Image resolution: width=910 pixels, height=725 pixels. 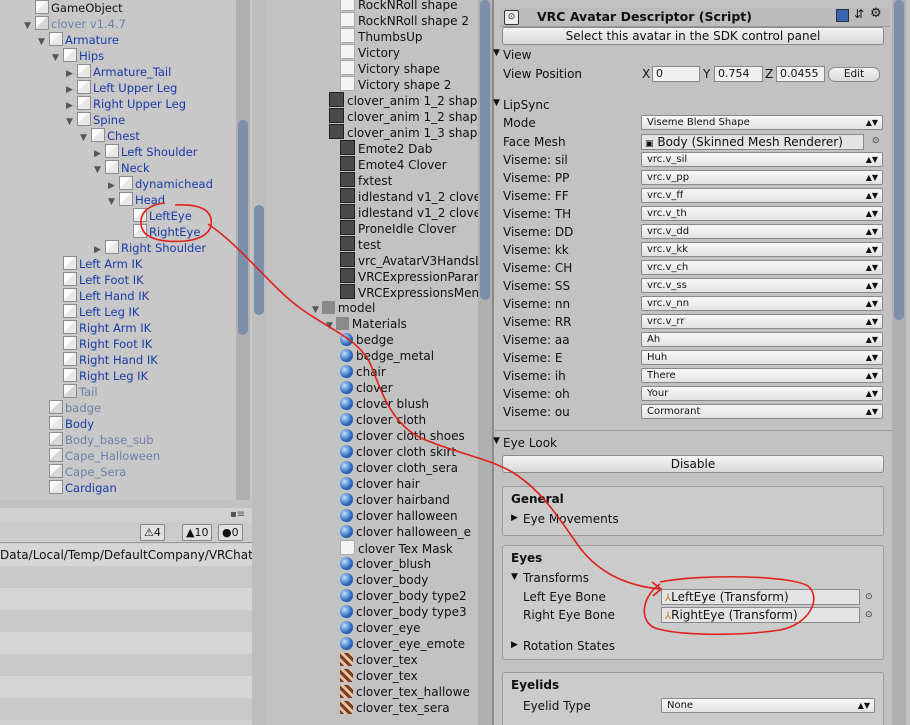 What do you see at coordinates (98, 280) in the screenshot?
I see `hierarchy-item: Left Foot IK` at bounding box center [98, 280].